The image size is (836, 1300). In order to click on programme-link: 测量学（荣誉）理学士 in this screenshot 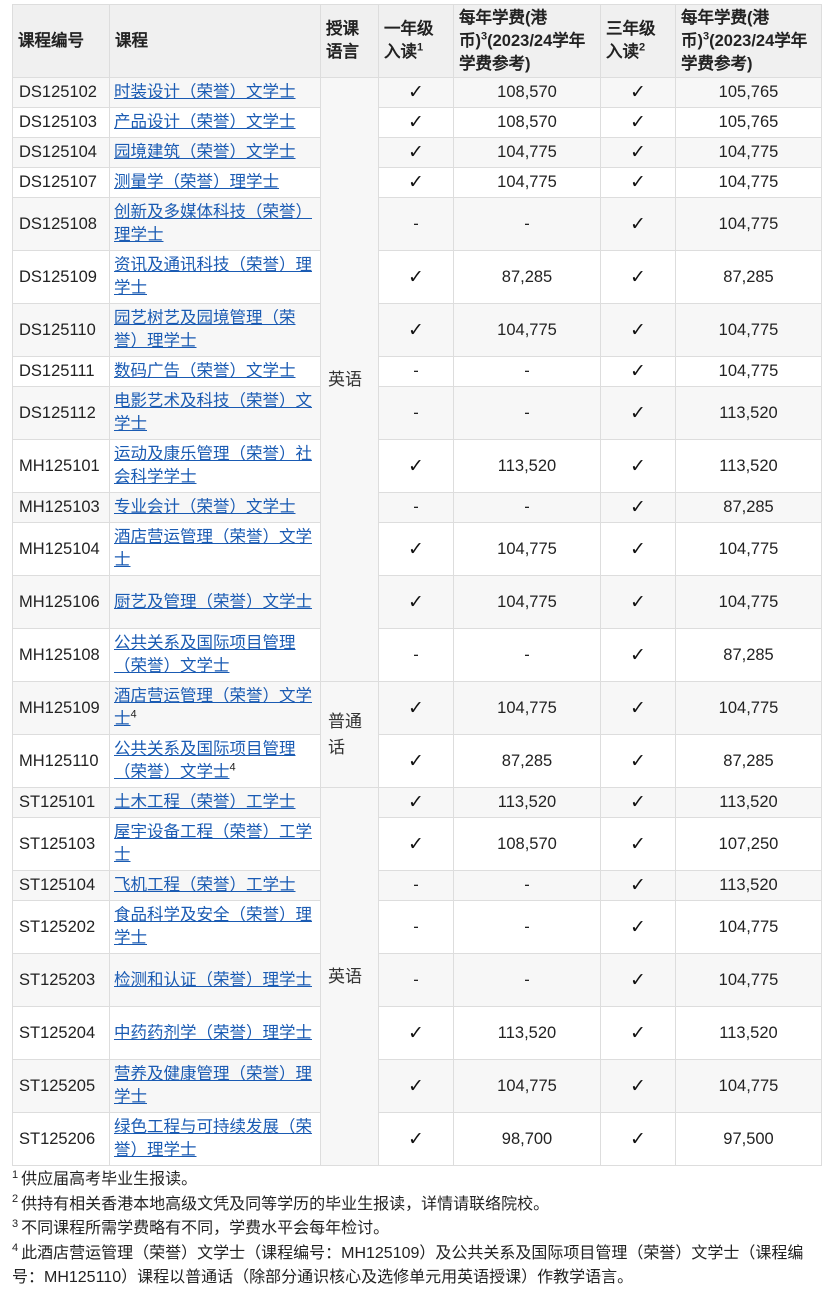, I will do `click(196, 182)`.